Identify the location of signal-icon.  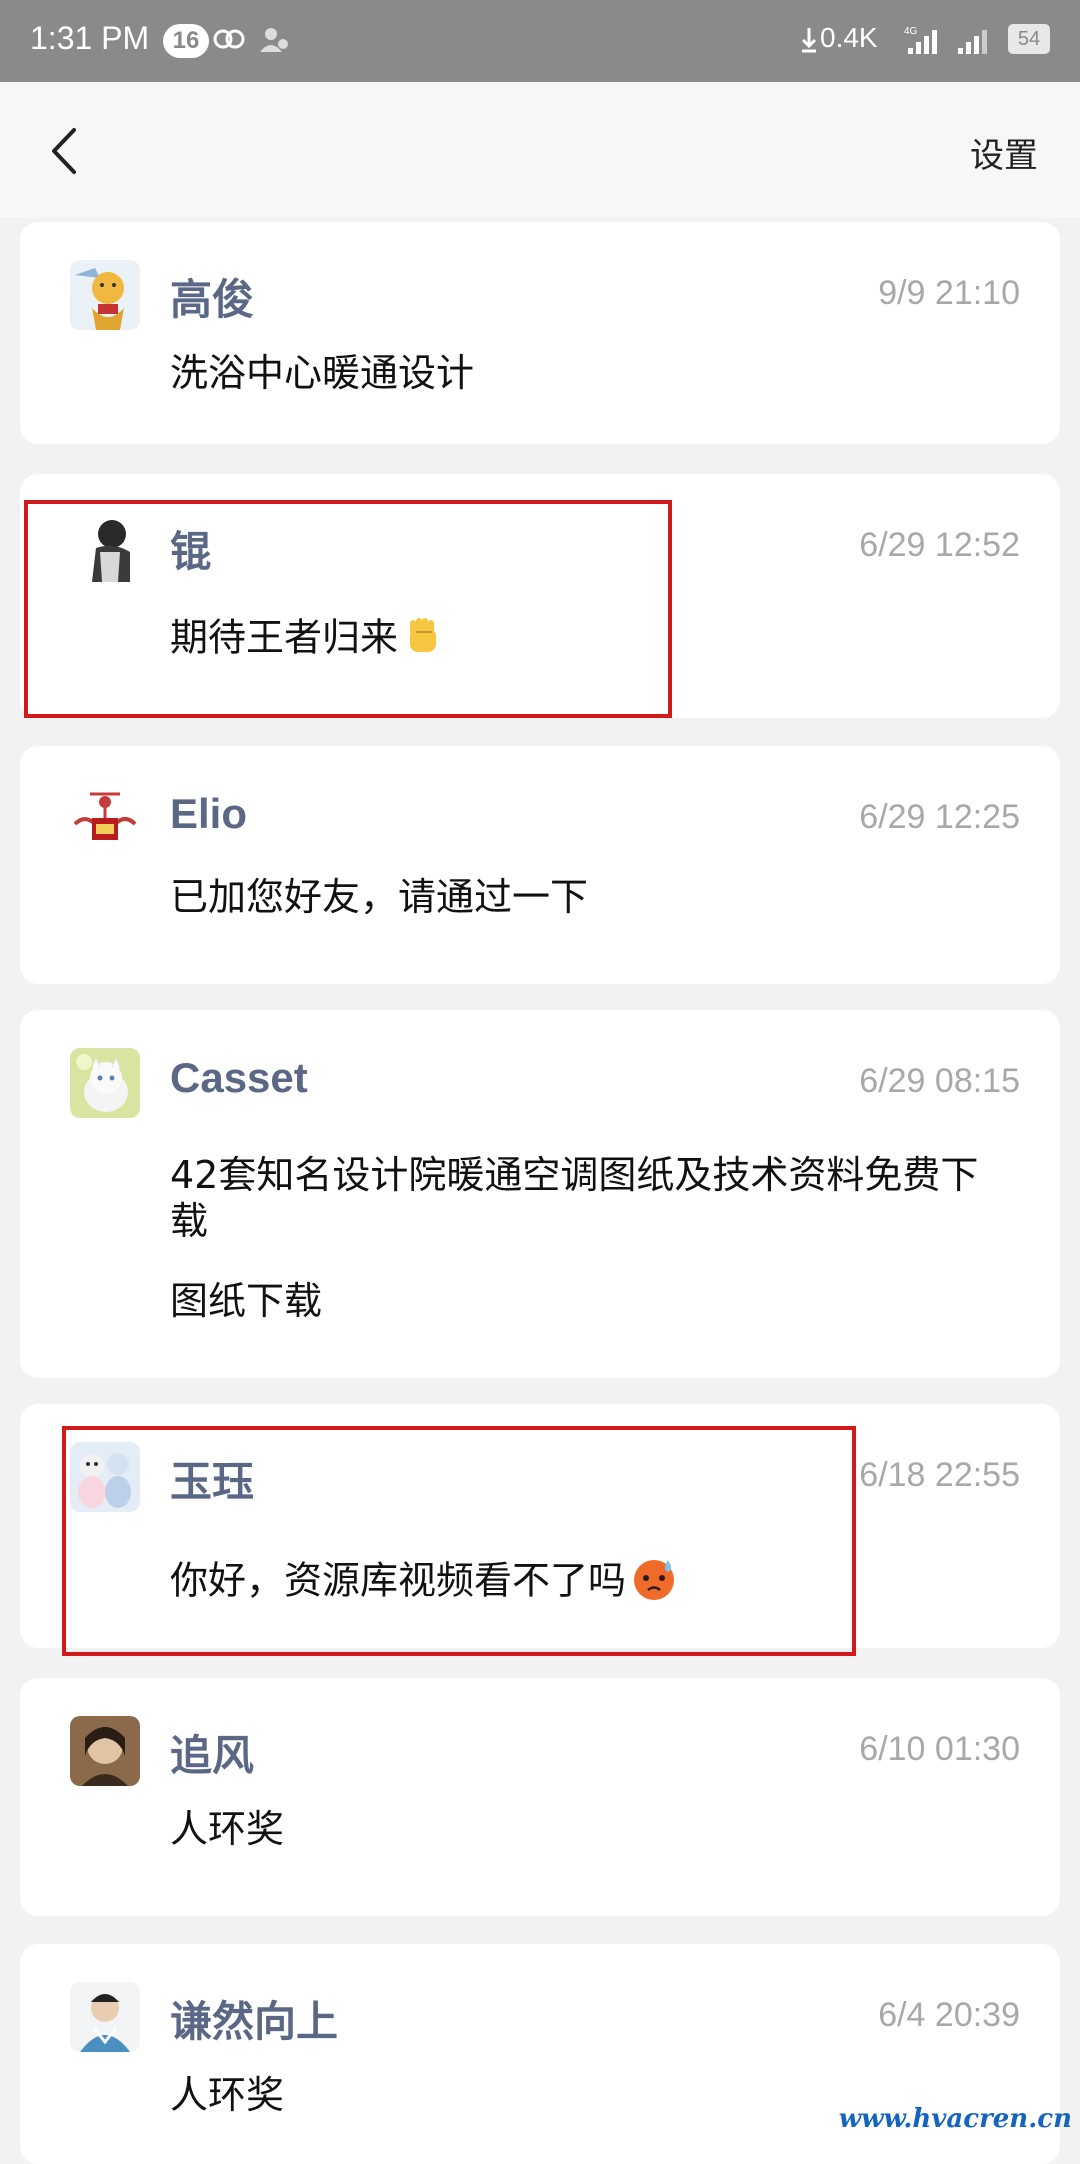
(976, 43).